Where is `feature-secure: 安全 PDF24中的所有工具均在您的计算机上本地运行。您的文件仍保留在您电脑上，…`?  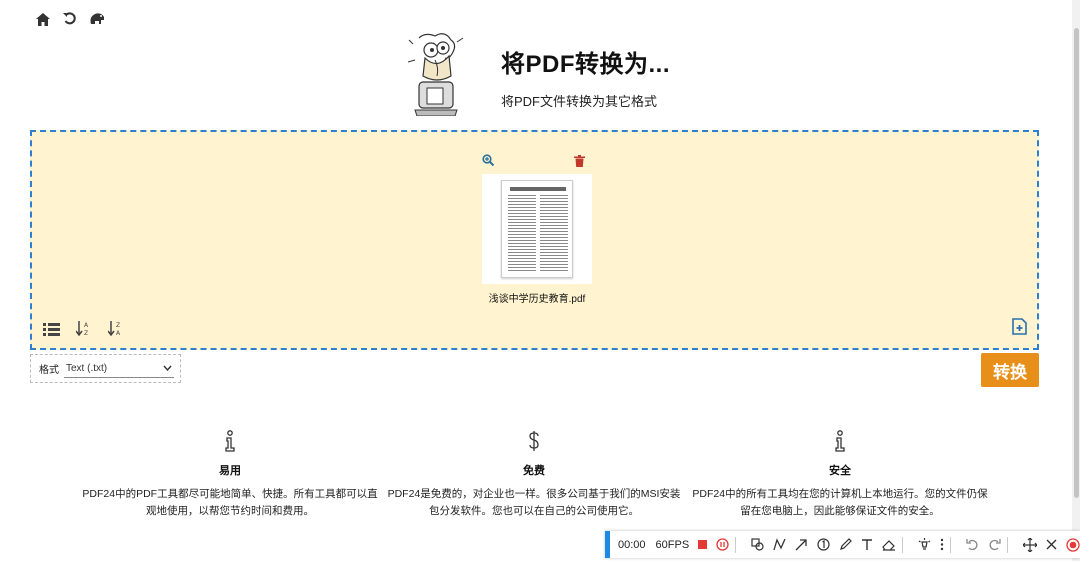 feature-secure: 安全 PDF24中的所有工具均在您的计算机上本地运行。您的文件仍保留在您电脑上，… is located at coordinates (840, 475).